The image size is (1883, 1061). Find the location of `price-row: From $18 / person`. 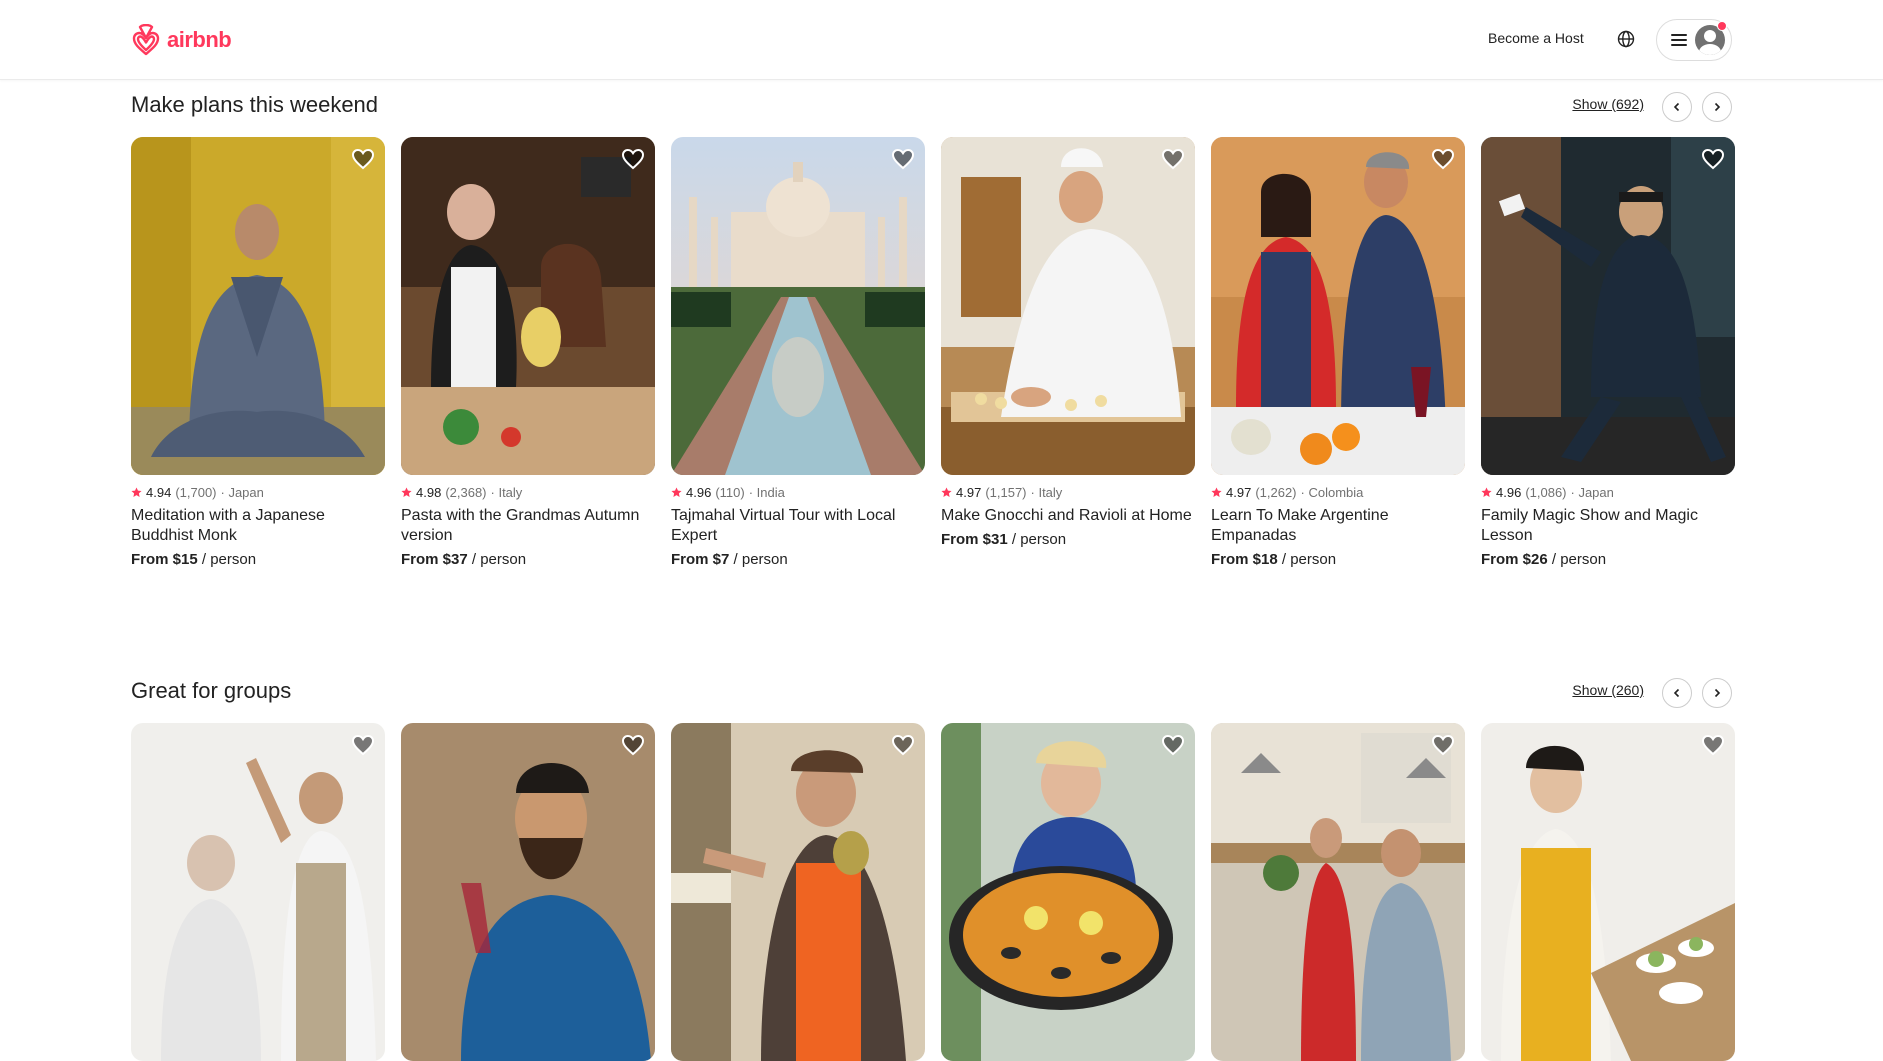

price-row: From $18 / person is located at coordinates (1338, 559).